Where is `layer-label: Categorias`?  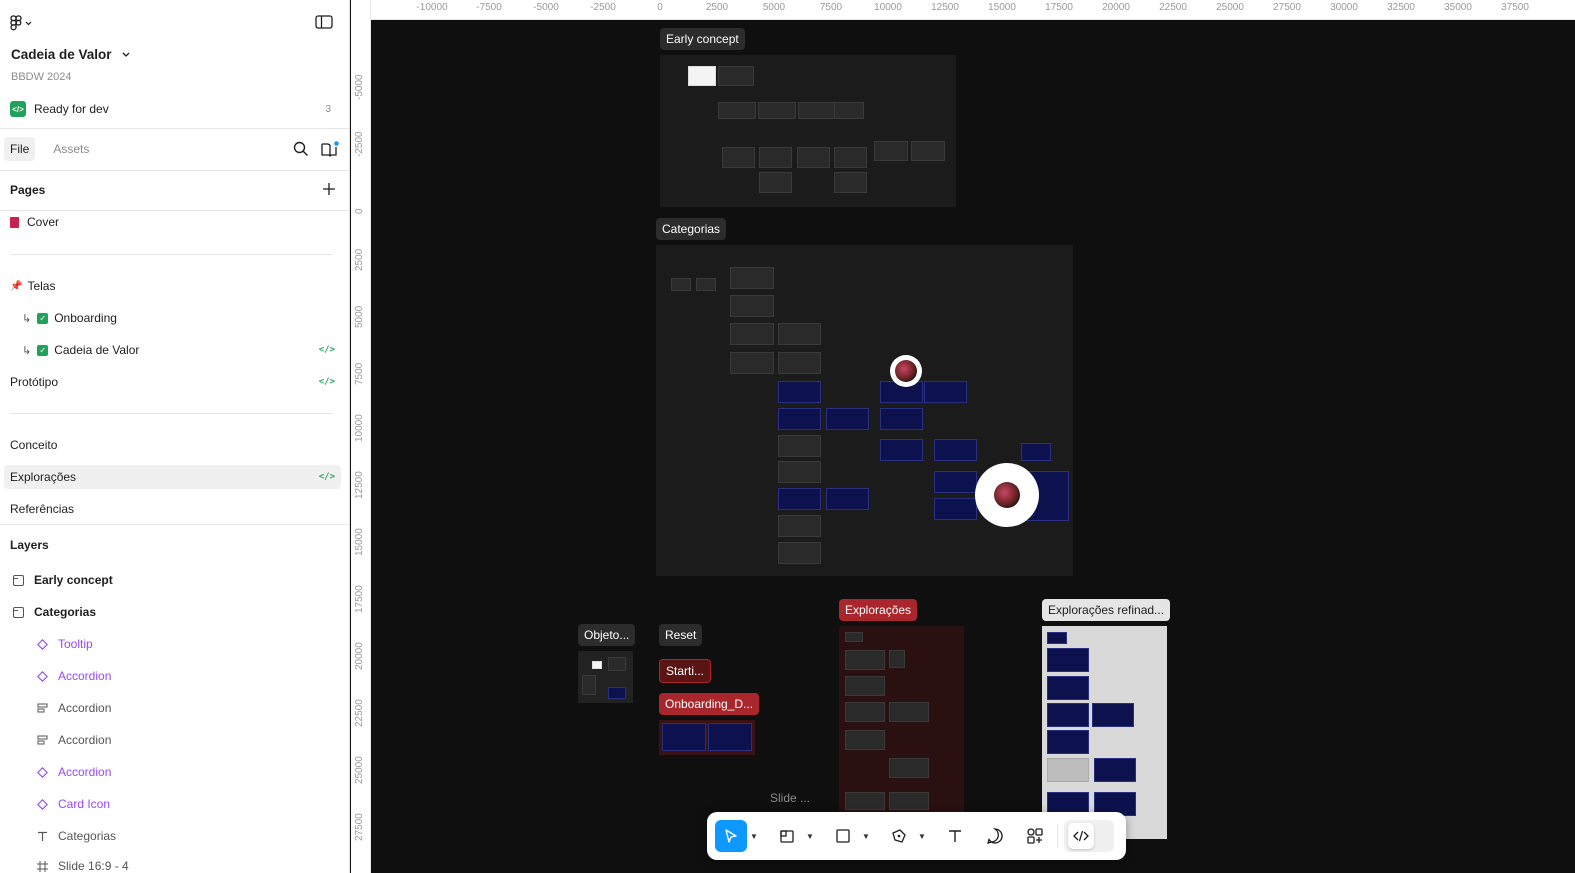
layer-label: Categorias is located at coordinates (87, 836).